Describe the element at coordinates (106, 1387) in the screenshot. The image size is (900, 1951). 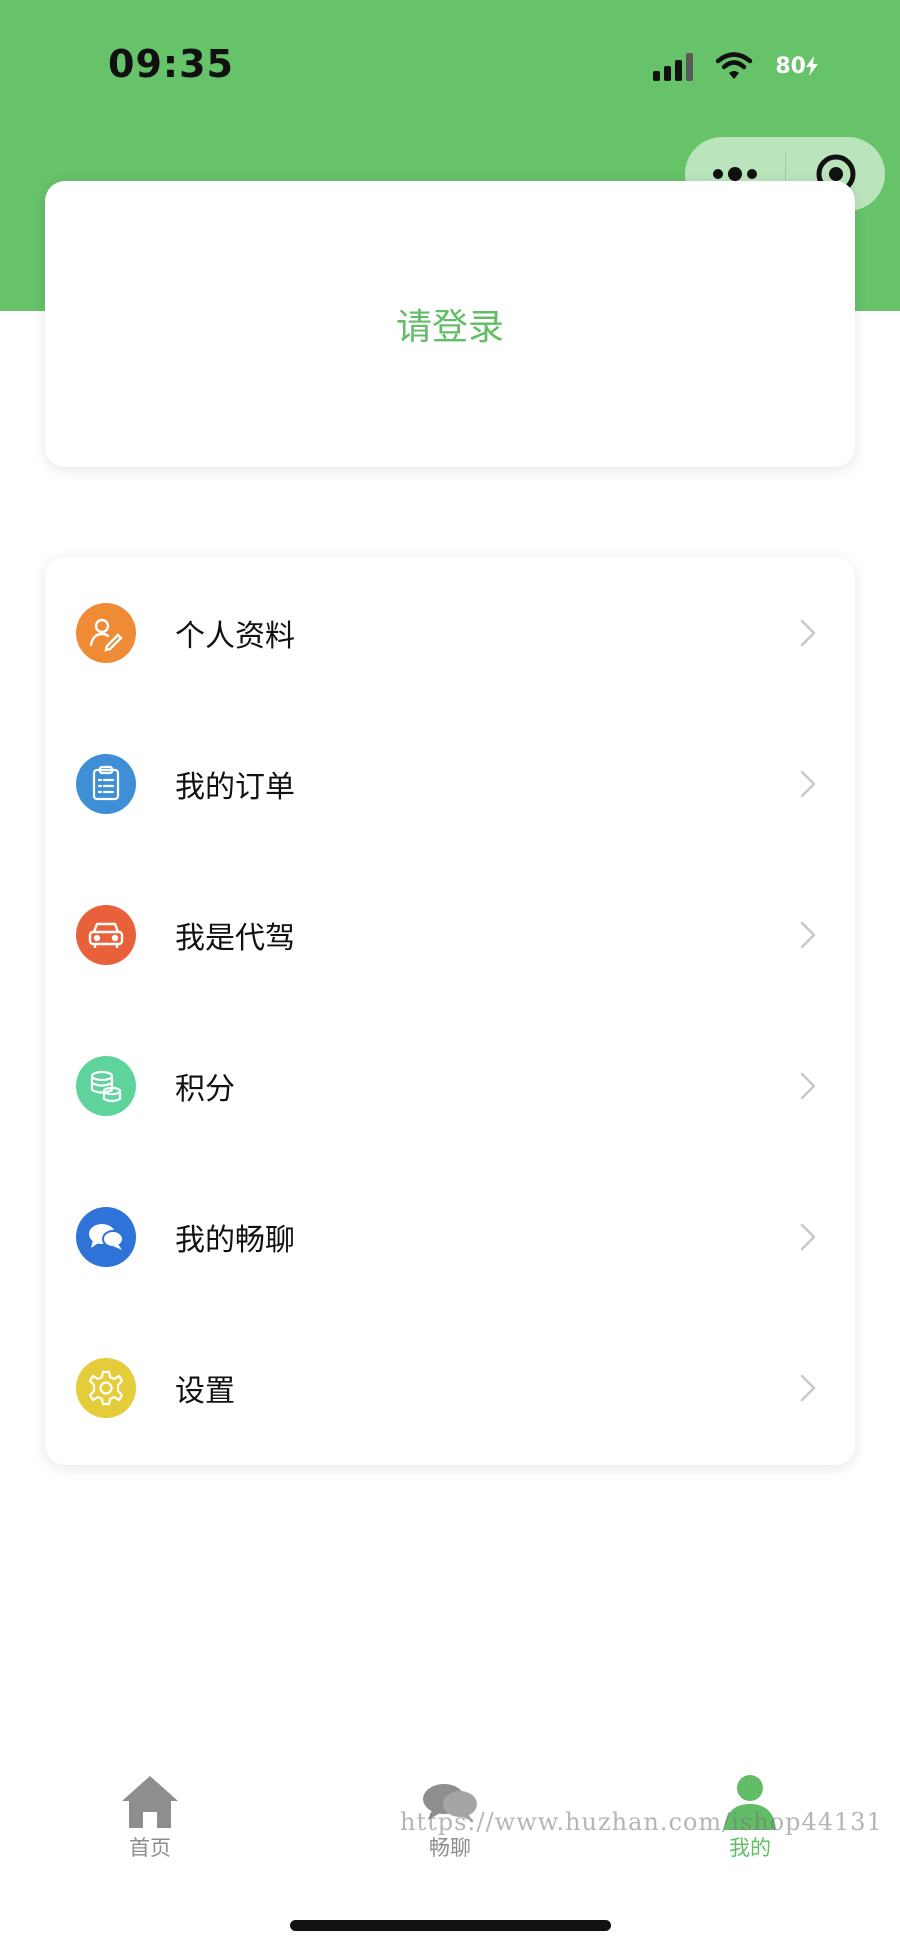
I see `gear-icon` at that location.